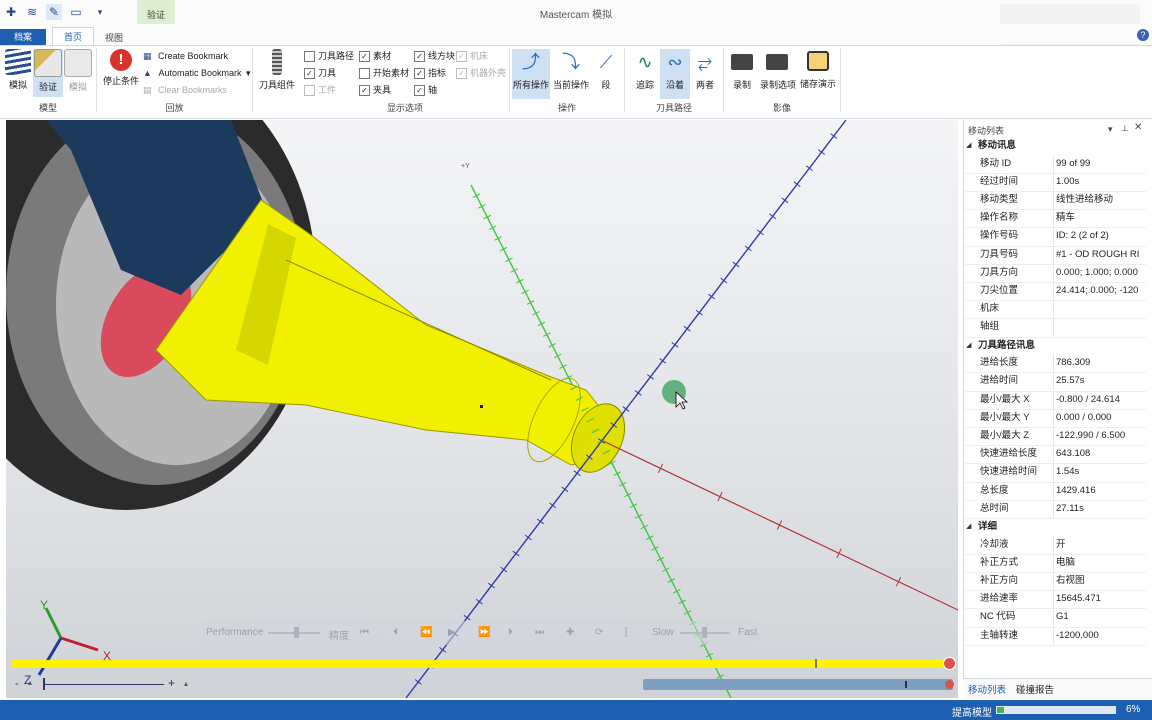  Describe the element at coordinates (570, 632) in the screenshot. I see `tool-jump-icon: ✚` at that location.